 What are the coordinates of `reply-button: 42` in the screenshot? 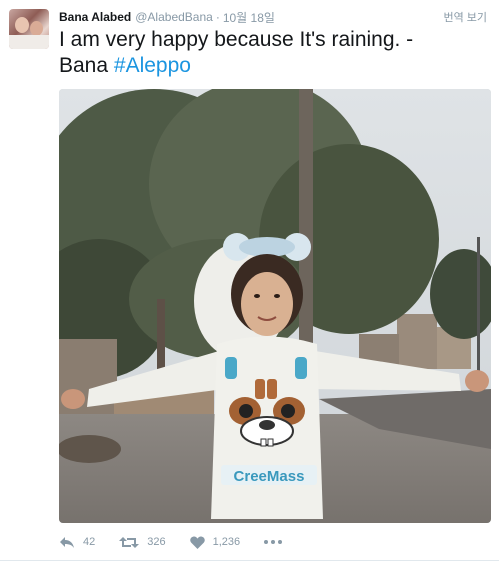 It's located at (77, 542).